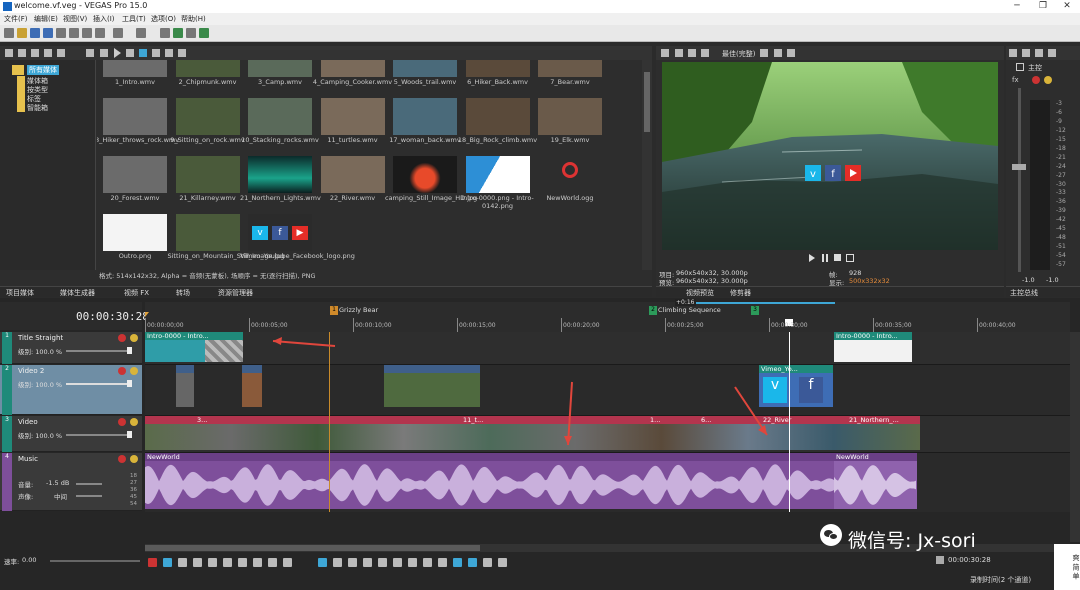 This screenshot has height=590, width=1080. I want to click on zoom-edit-icon, so click(367, 562).